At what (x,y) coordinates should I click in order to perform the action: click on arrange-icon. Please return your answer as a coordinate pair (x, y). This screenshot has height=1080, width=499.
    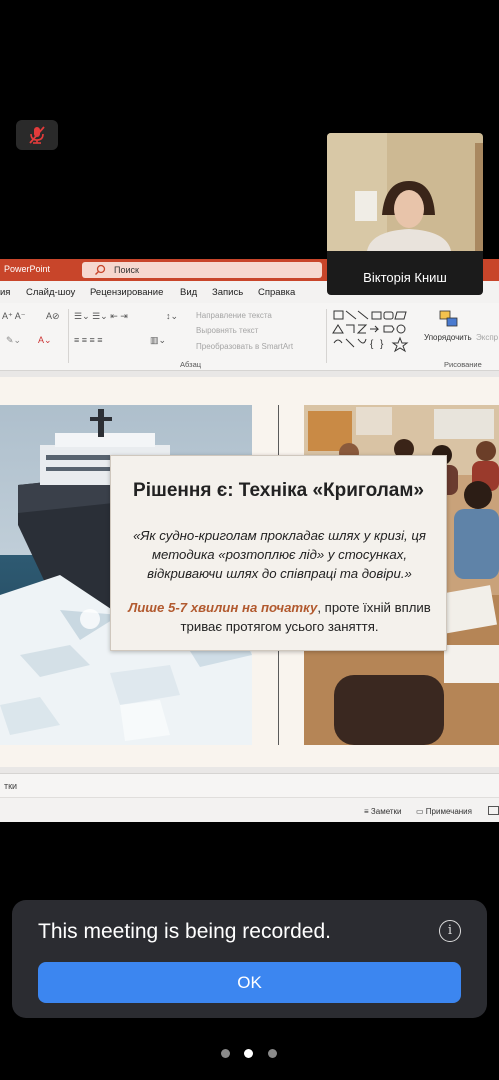
    Looking at the image, I should click on (449, 320).